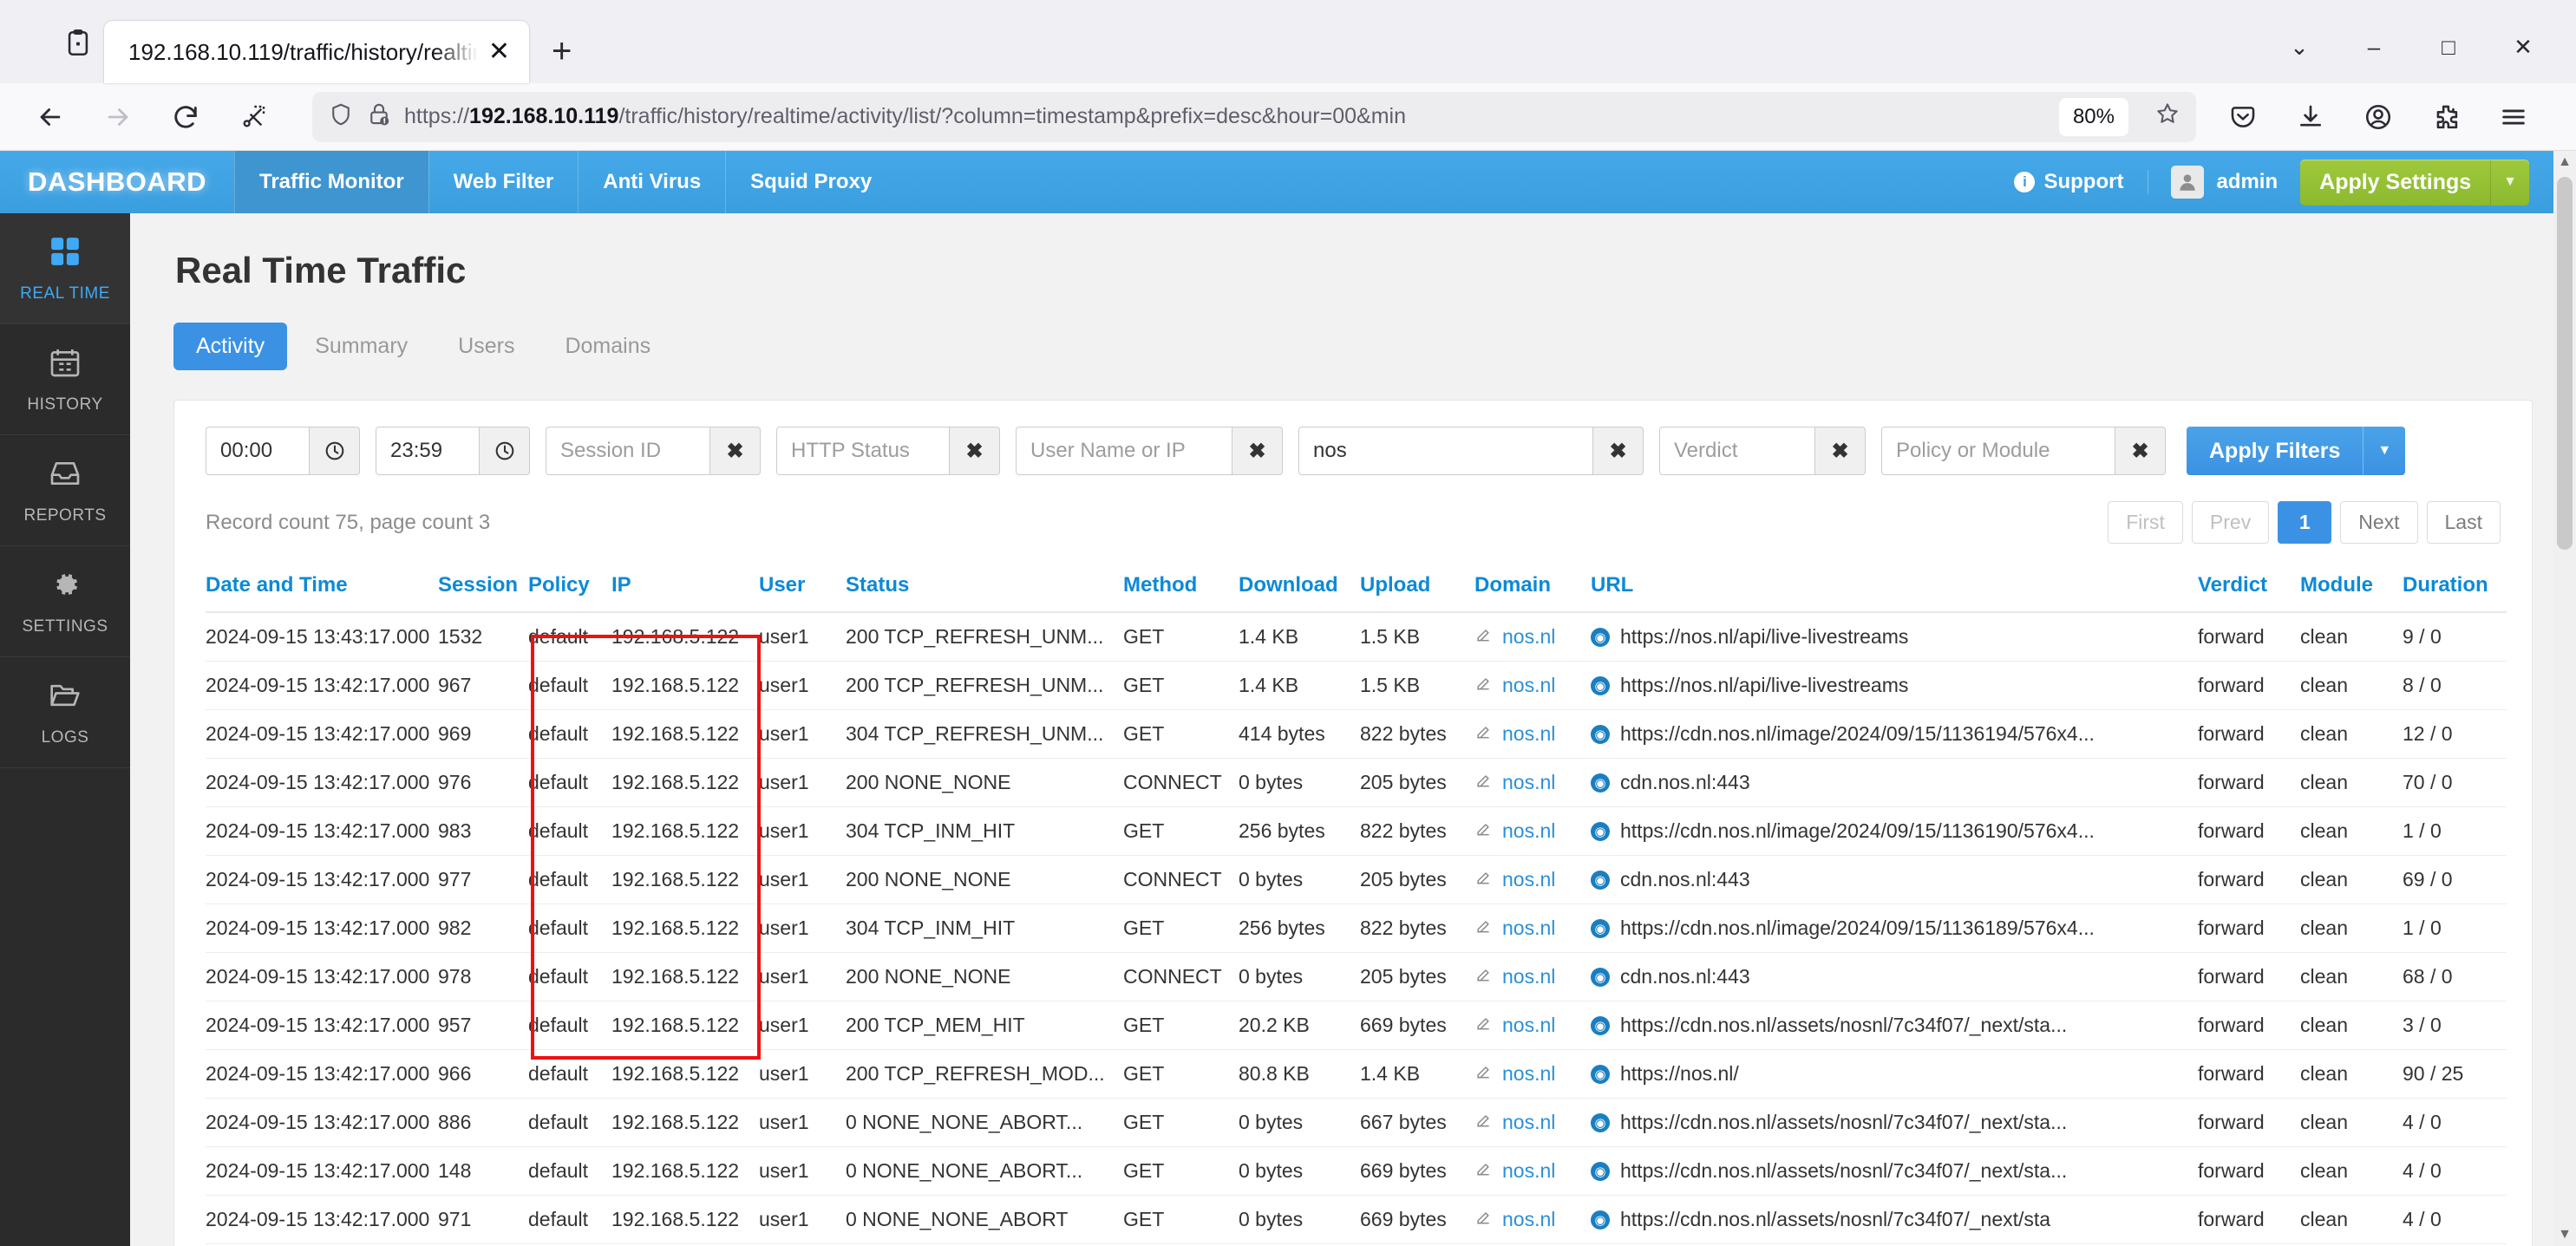  Describe the element at coordinates (331, 182) in the screenshot. I see `nav-traffic-monitor: Traffic Monitor` at that location.